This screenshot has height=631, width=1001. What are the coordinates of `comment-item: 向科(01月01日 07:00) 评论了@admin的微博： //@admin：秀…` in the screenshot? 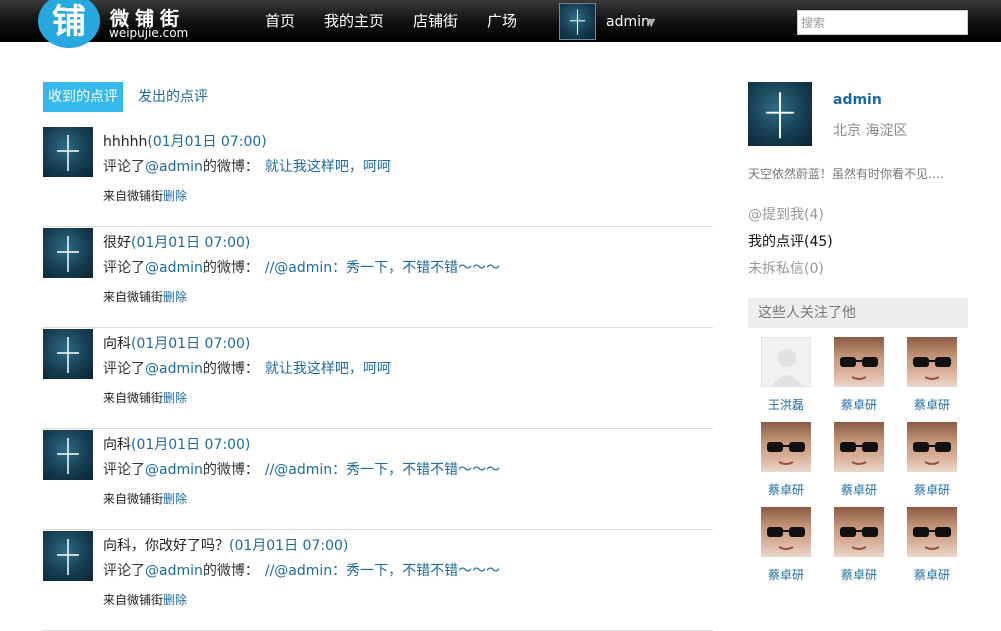 It's located at (378, 479).